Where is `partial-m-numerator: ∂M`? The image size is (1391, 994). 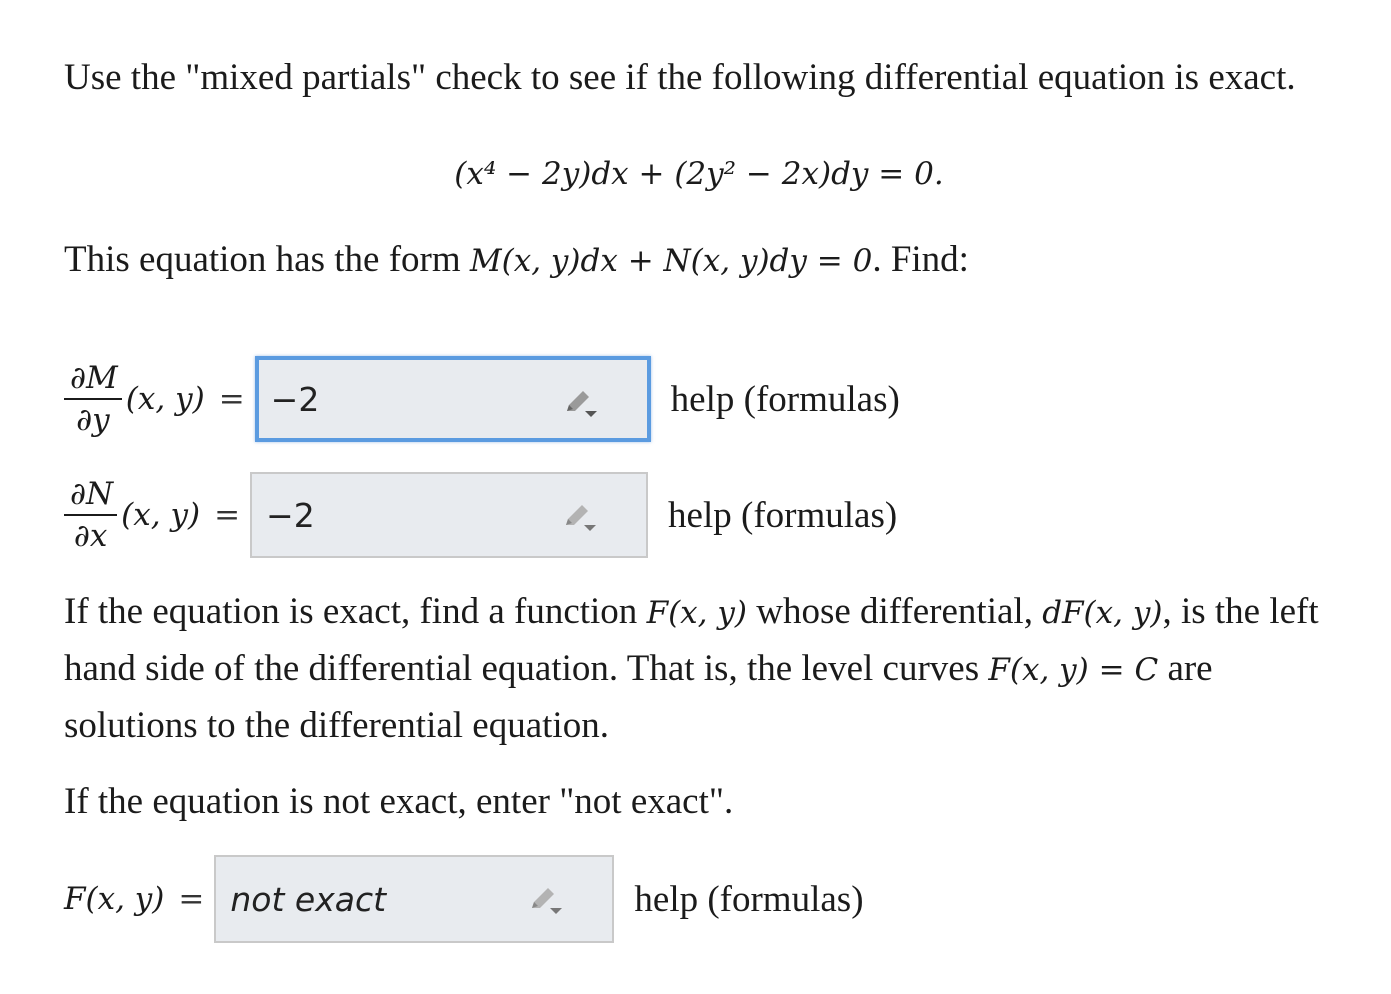
partial-m-numerator: ∂M is located at coordinates (93, 379).